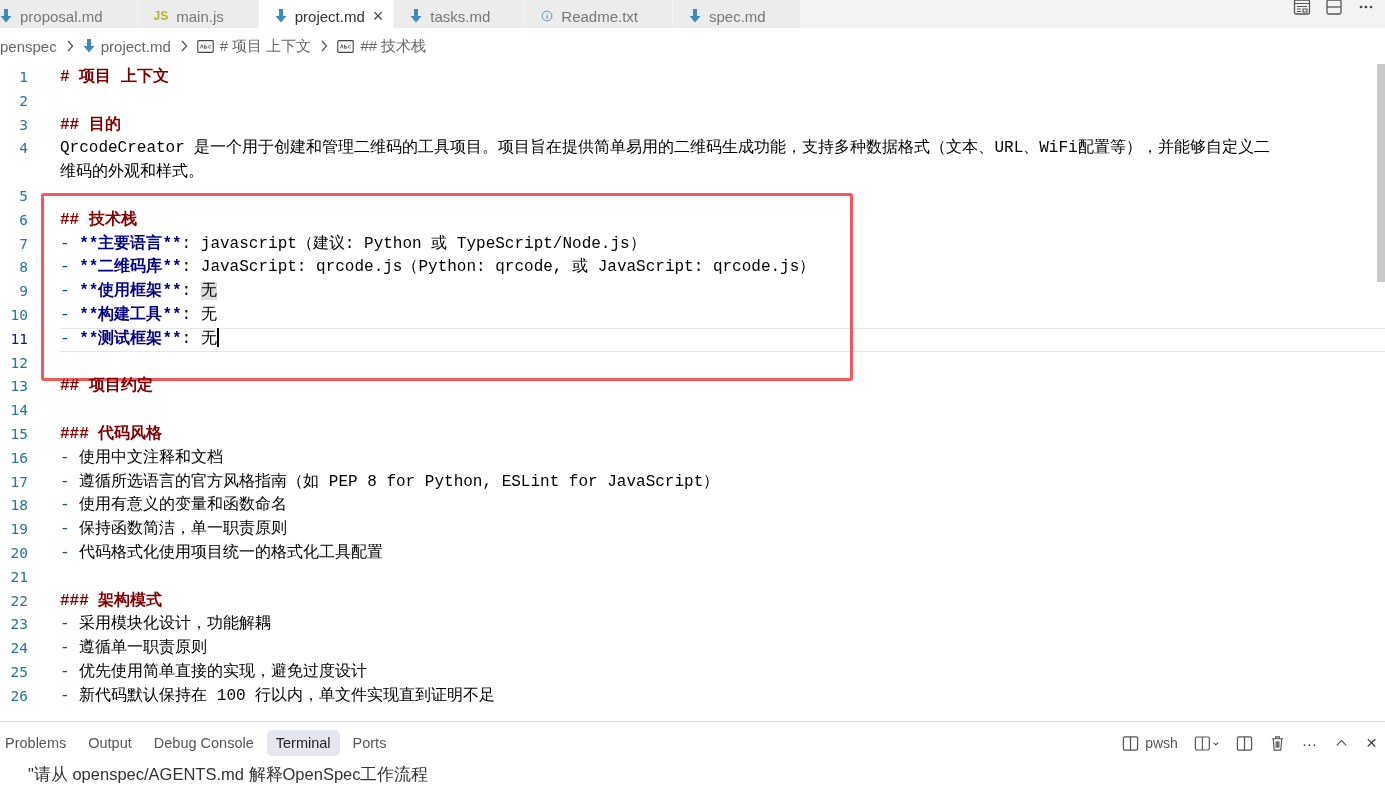 The width and height of the screenshot is (1385, 795). What do you see at coordinates (130, 291) in the screenshot?
I see `bold-text: **使用框架**` at bounding box center [130, 291].